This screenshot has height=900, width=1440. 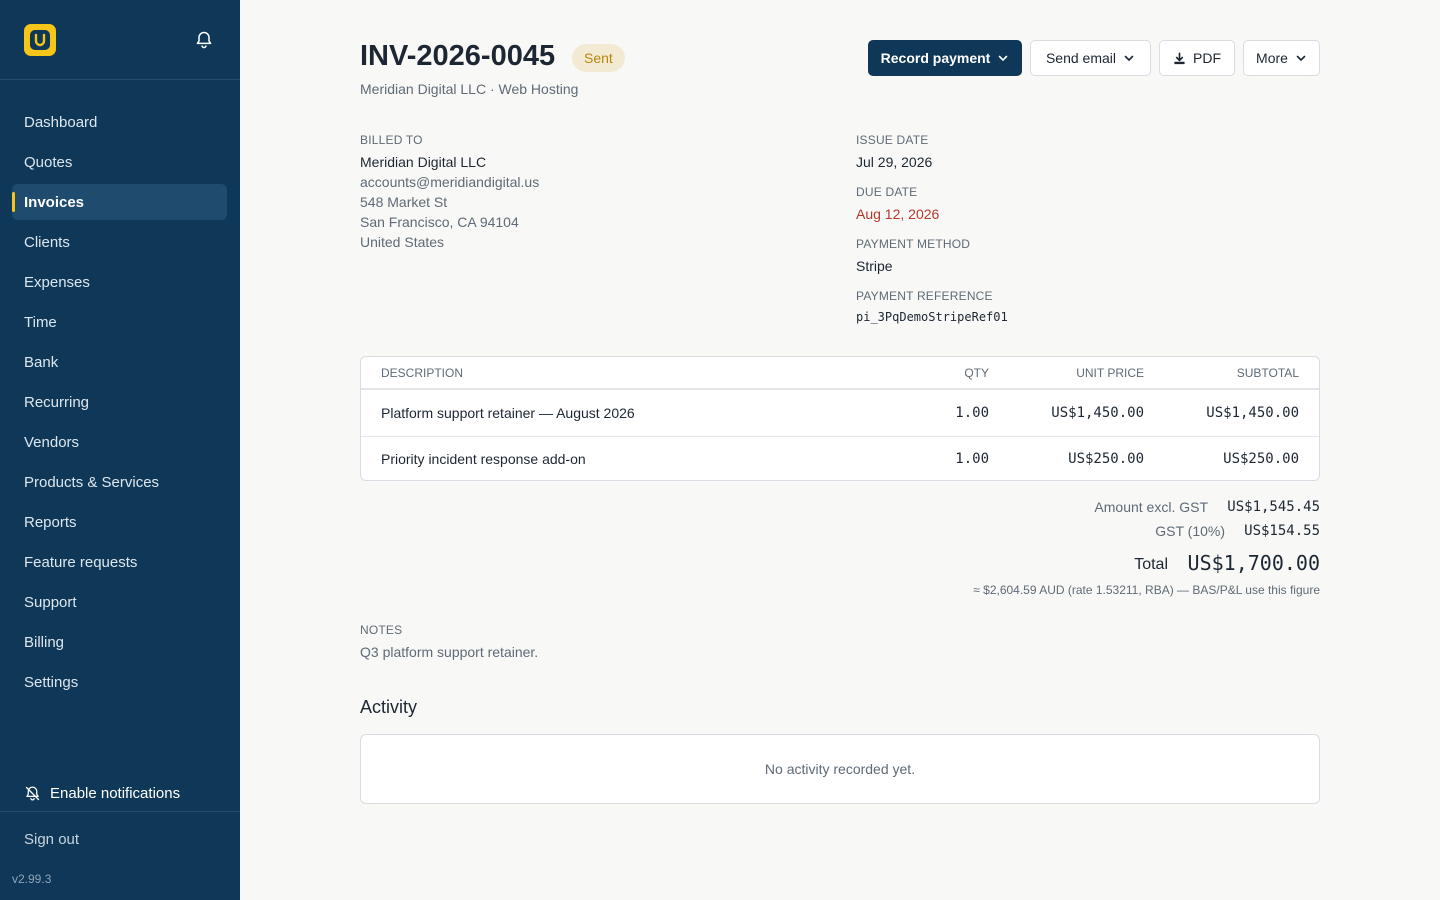 What do you see at coordinates (40, 322) in the screenshot?
I see `nav-label: Time` at bounding box center [40, 322].